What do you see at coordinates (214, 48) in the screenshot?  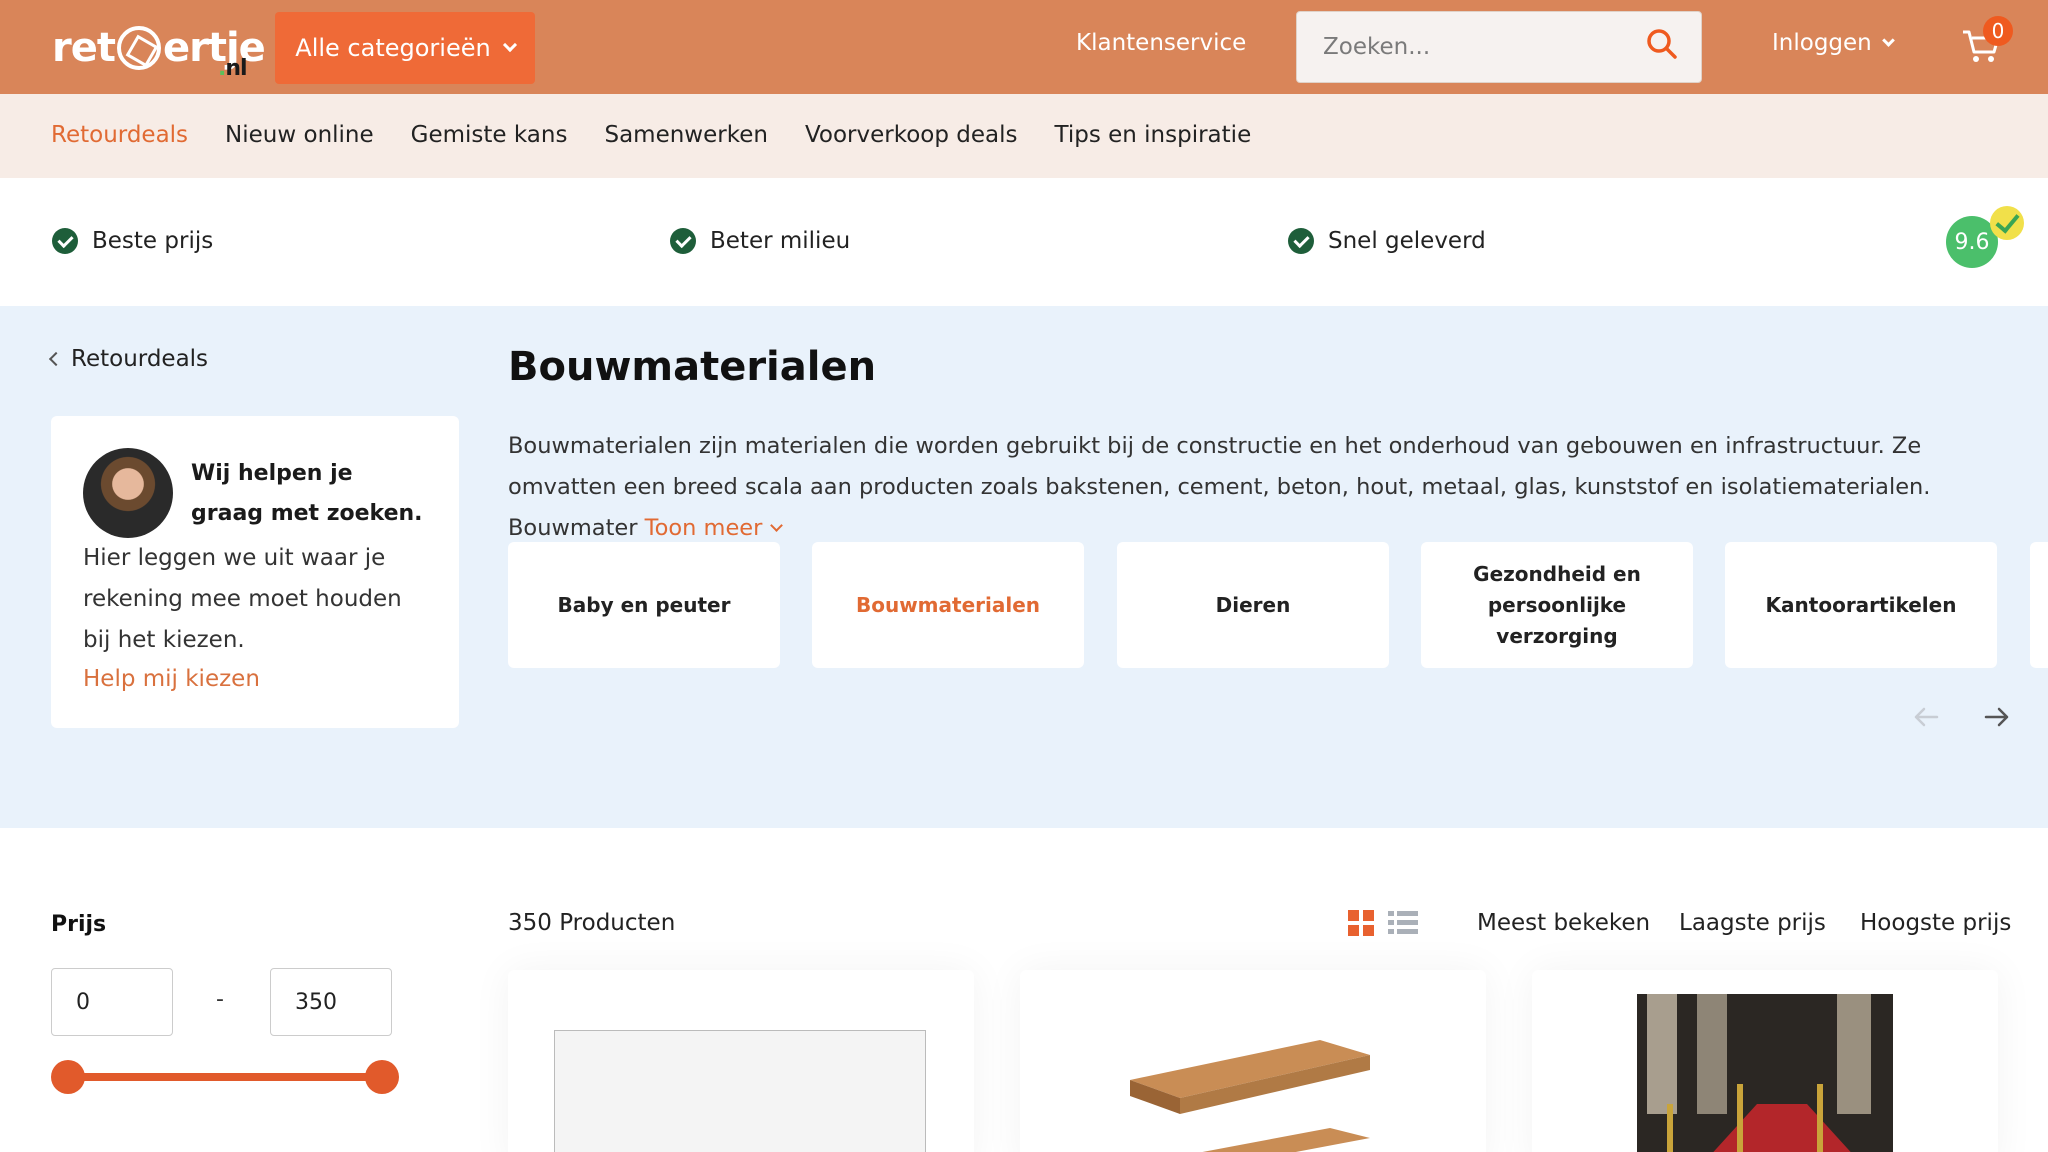 I see `logo-text-ertje: ertje` at bounding box center [214, 48].